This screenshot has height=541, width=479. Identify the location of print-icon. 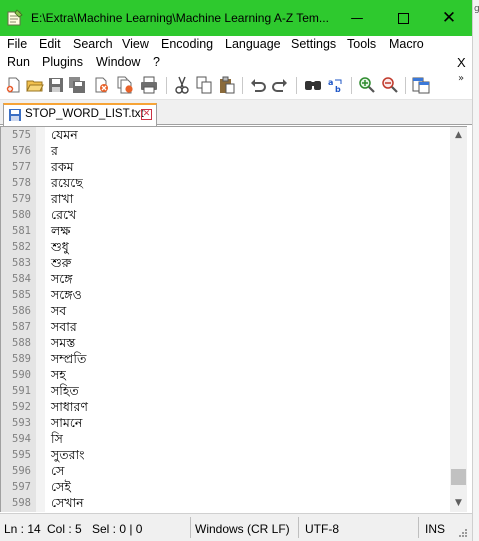
(149, 85).